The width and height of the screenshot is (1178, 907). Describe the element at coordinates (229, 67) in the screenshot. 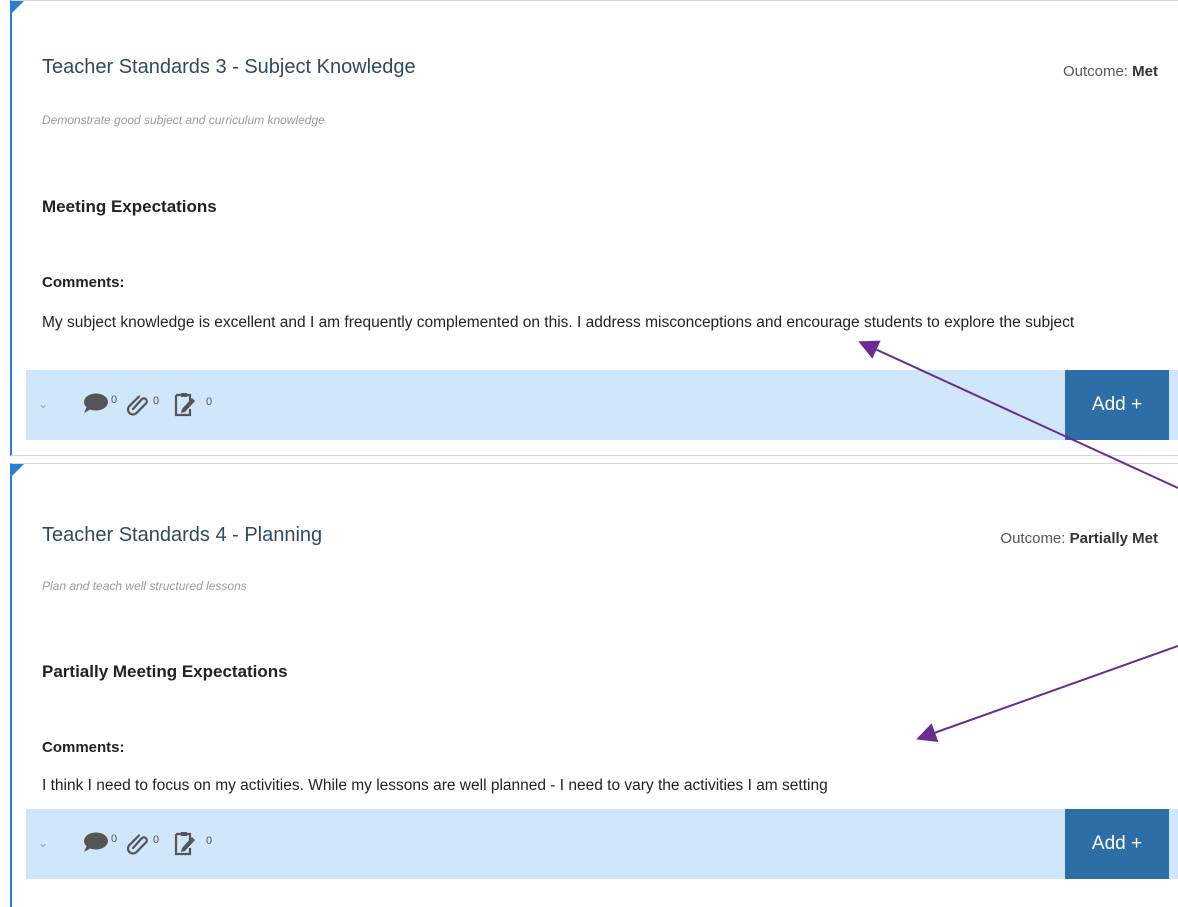

I see `standard-title: Teacher Standards 3 - Subject Knowledge` at that location.